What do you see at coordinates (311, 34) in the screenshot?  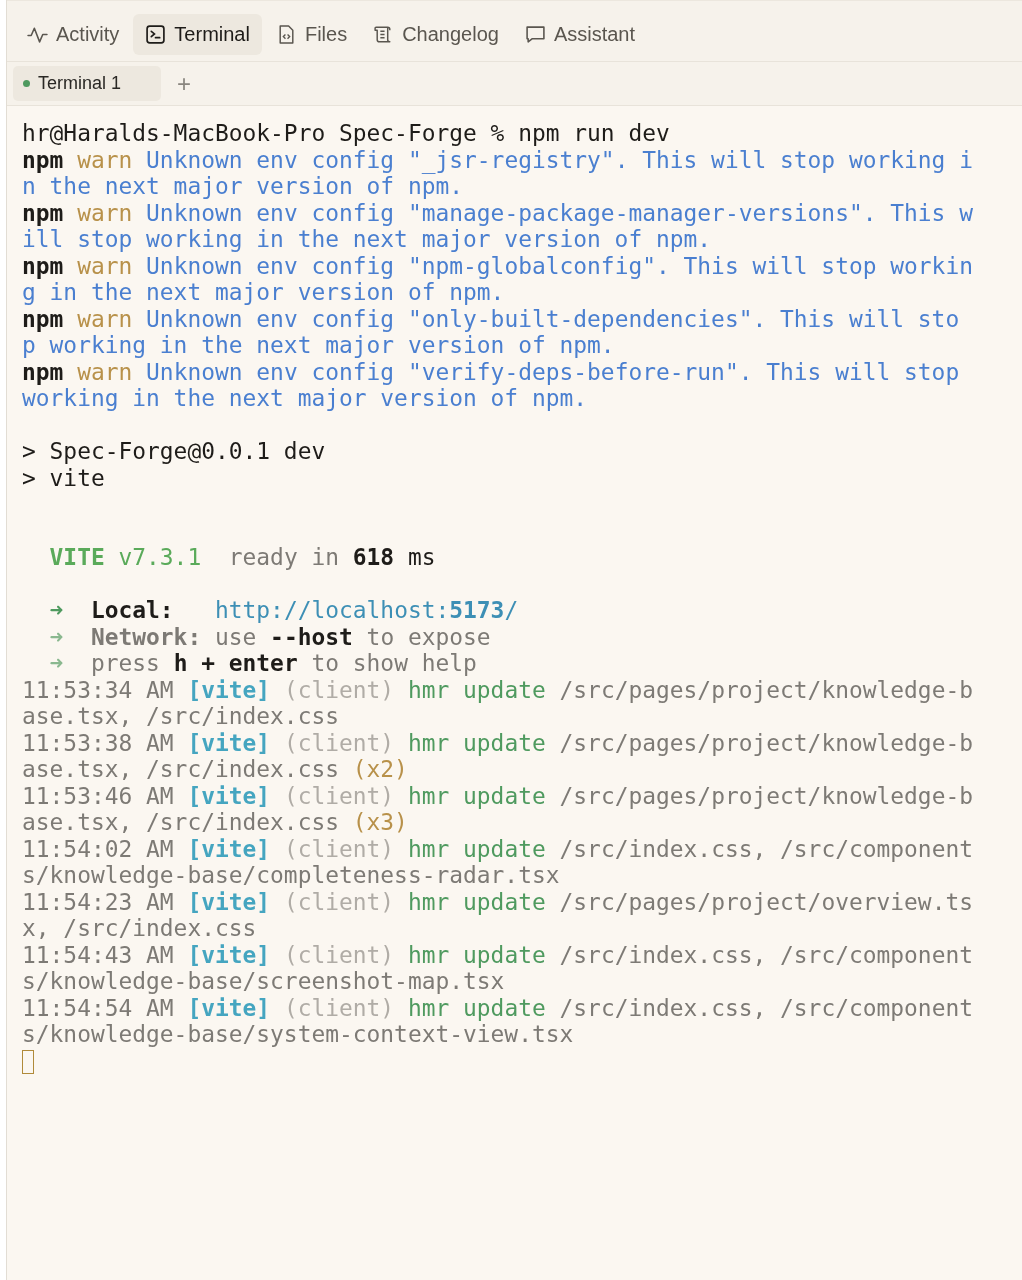 I see `tab: Files` at bounding box center [311, 34].